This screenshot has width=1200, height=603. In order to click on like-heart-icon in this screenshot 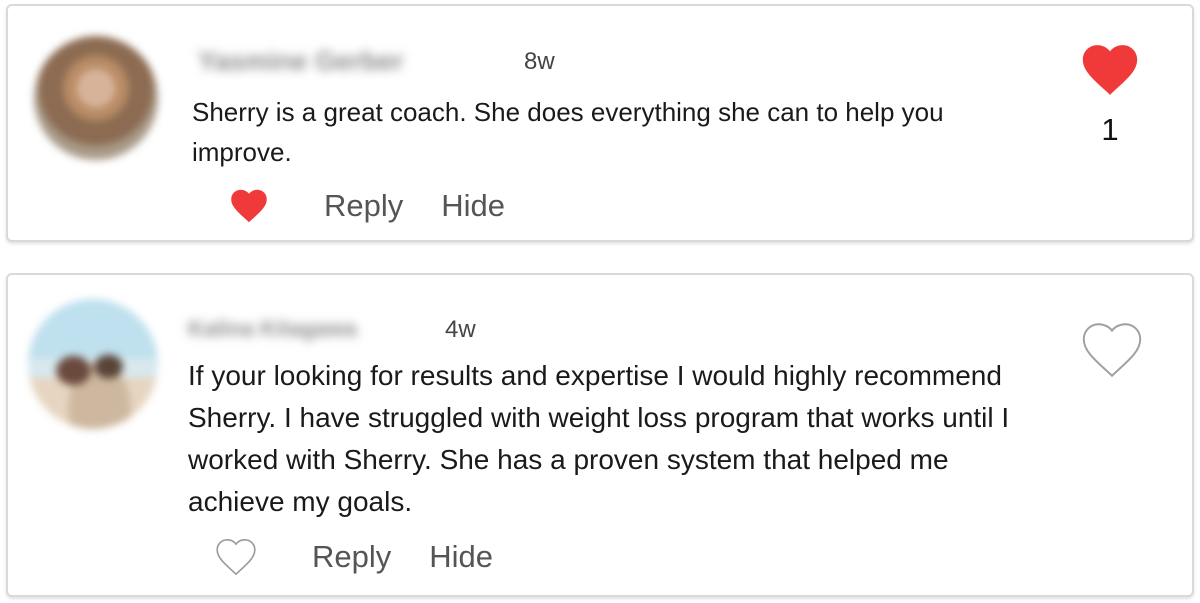, I will do `click(1110, 70)`.